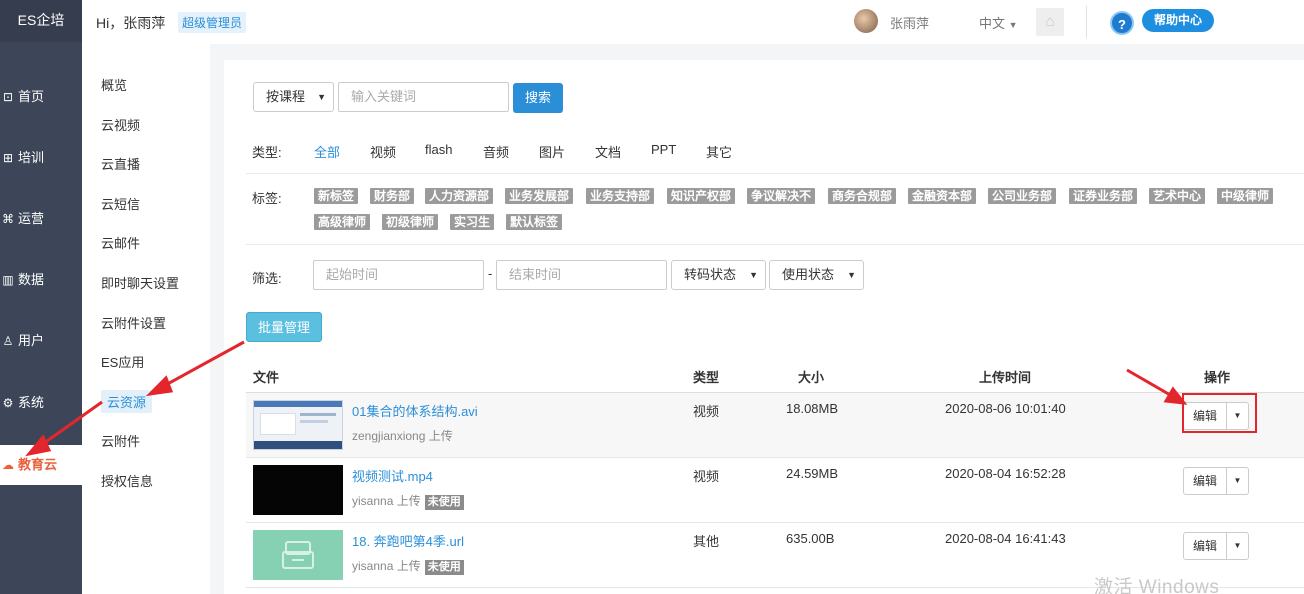 The height and width of the screenshot is (594, 1304). I want to click on tag-chip: 默认标签, so click(534, 222).